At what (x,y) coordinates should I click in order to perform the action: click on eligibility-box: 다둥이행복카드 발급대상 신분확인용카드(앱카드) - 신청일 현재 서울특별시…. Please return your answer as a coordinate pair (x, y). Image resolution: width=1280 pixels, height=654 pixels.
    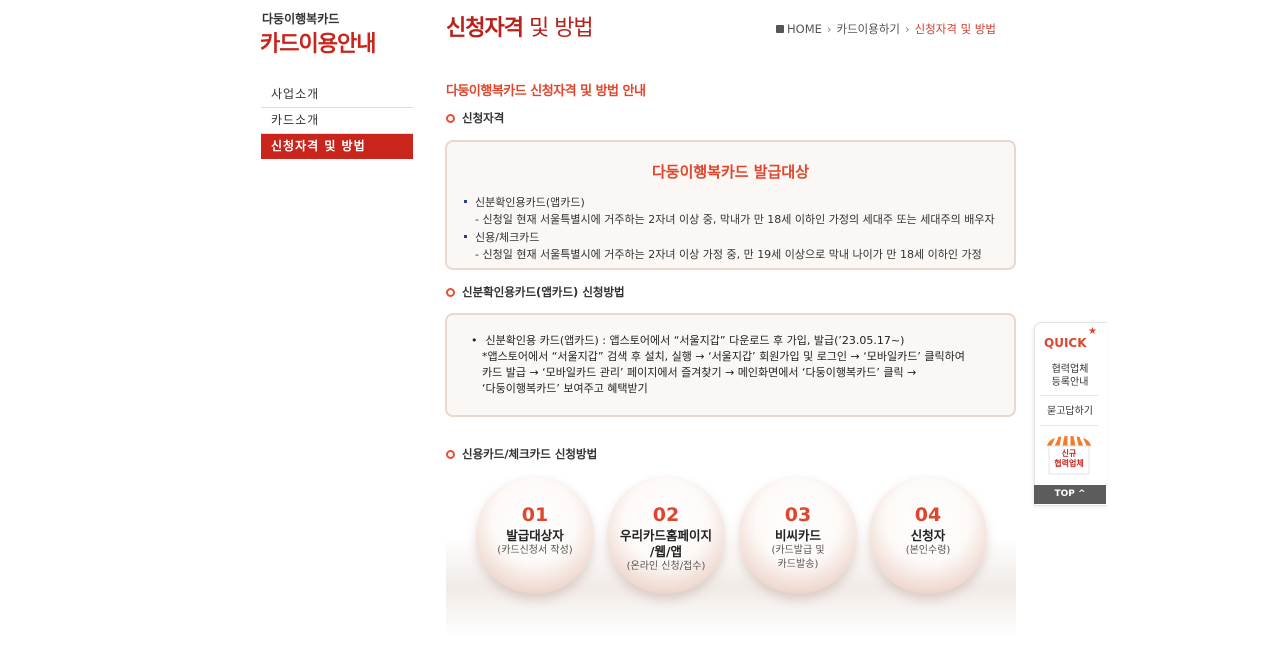
    Looking at the image, I should click on (730, 205).